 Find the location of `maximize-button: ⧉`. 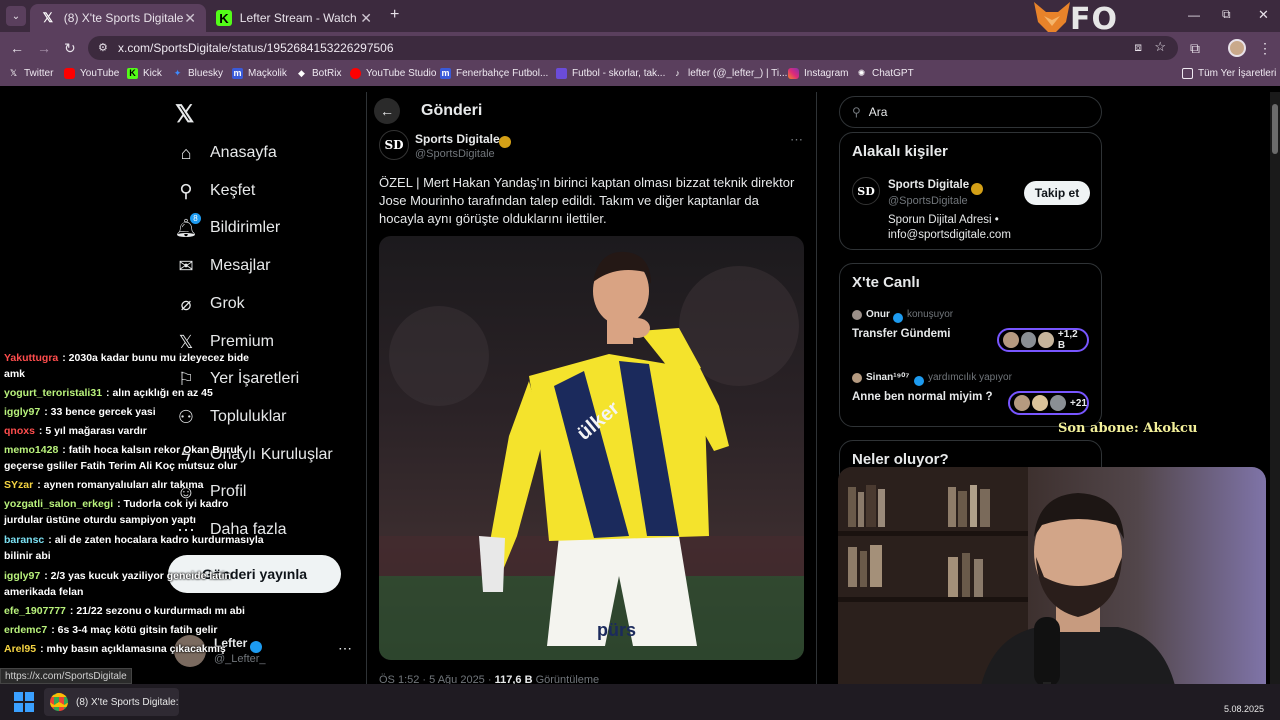

maximize-button: ⧉ is located at coordinates (1226, 14).